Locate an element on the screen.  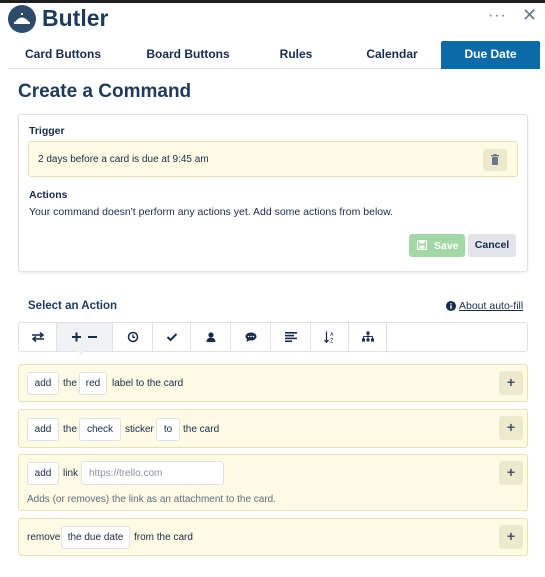
preposition-select: to is located at coordinates (168, 429).